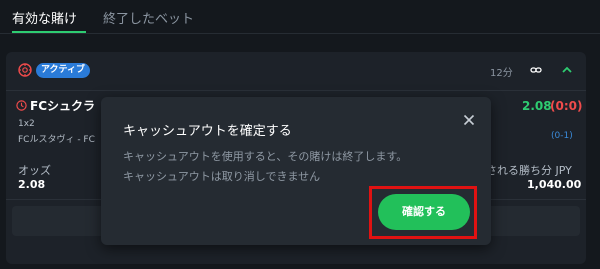  Describe the element at coordinates (554, 184) in the screenshot. I see `potential-win-value: 1,040.00` at that location.